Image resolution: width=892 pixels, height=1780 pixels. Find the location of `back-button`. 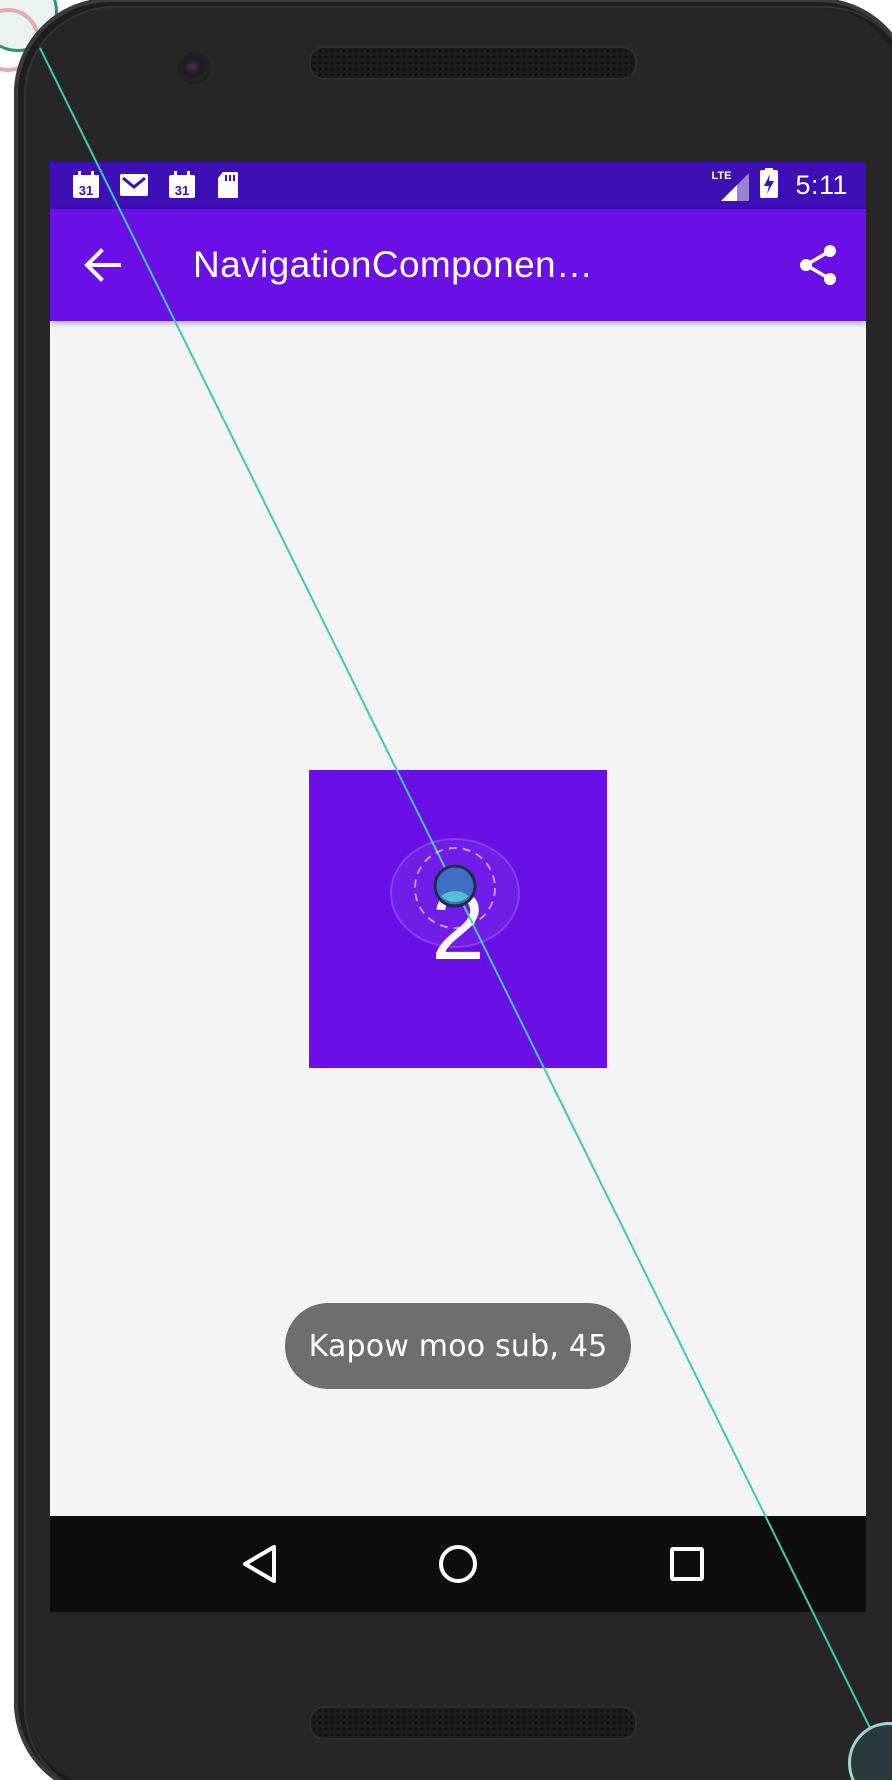

back-button is located at coordinates (102, 265).